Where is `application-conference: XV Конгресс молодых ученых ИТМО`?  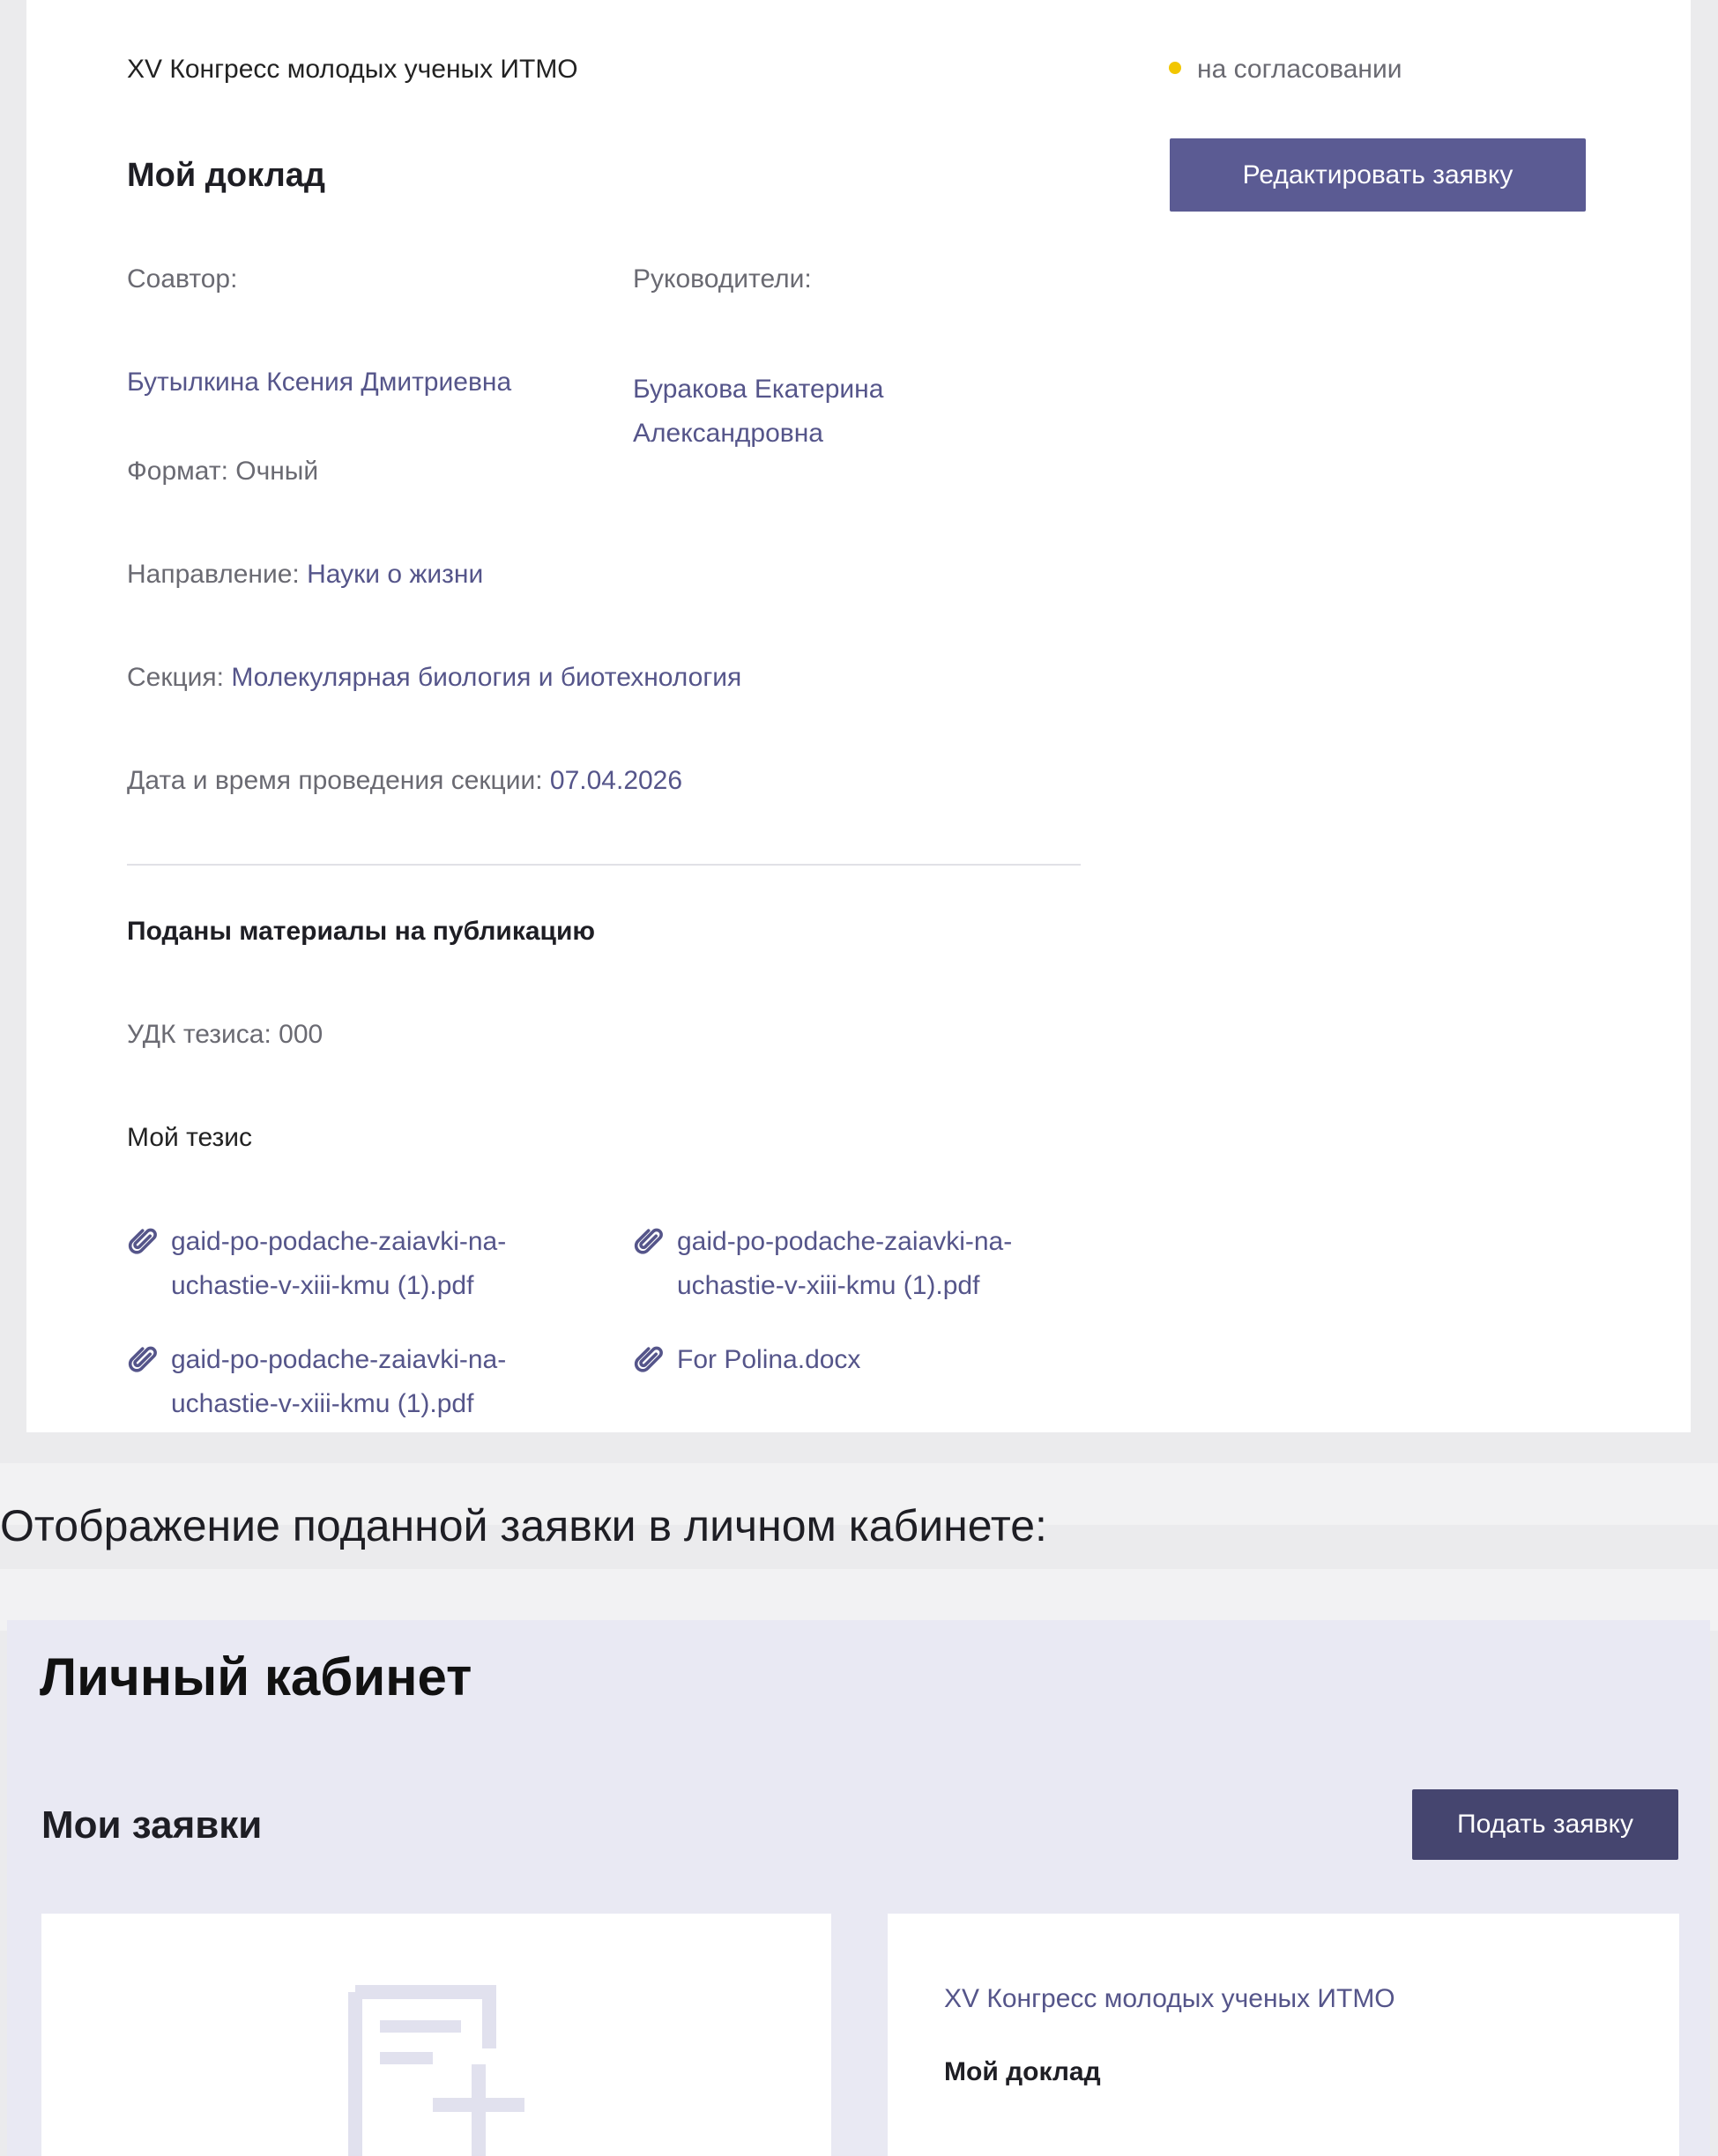 application-conference: XV Конгресс молодых ученых ИТМО is located at coordinates (1169, 1998).